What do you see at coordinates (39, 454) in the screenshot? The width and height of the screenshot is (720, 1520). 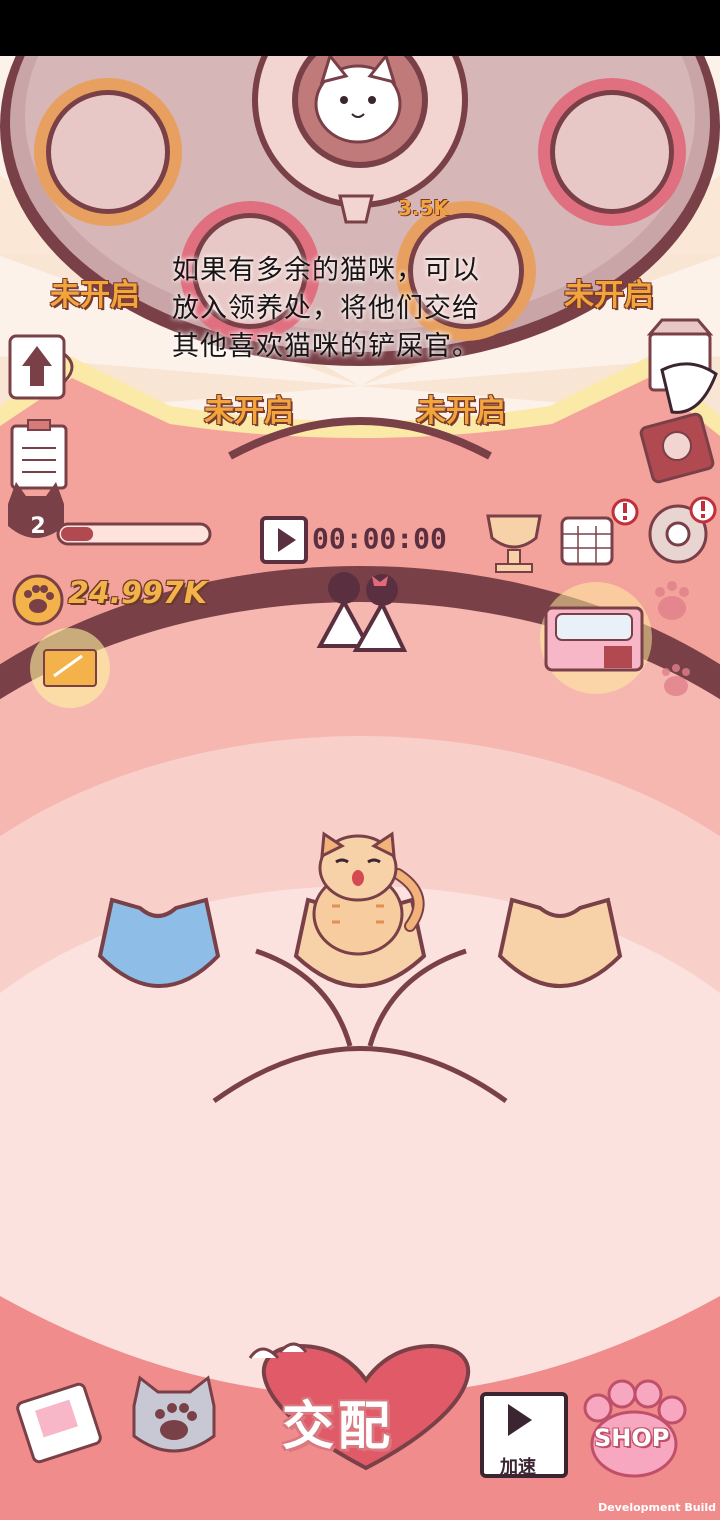 I see `task-list-icon` at bounding box center [39, 454].